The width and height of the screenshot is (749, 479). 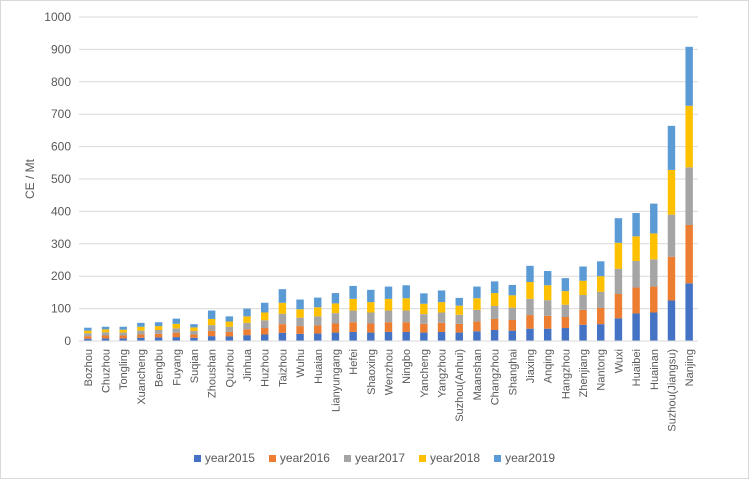 I want to click on x-category-label: Bengbu, so click(x=160, y=368).